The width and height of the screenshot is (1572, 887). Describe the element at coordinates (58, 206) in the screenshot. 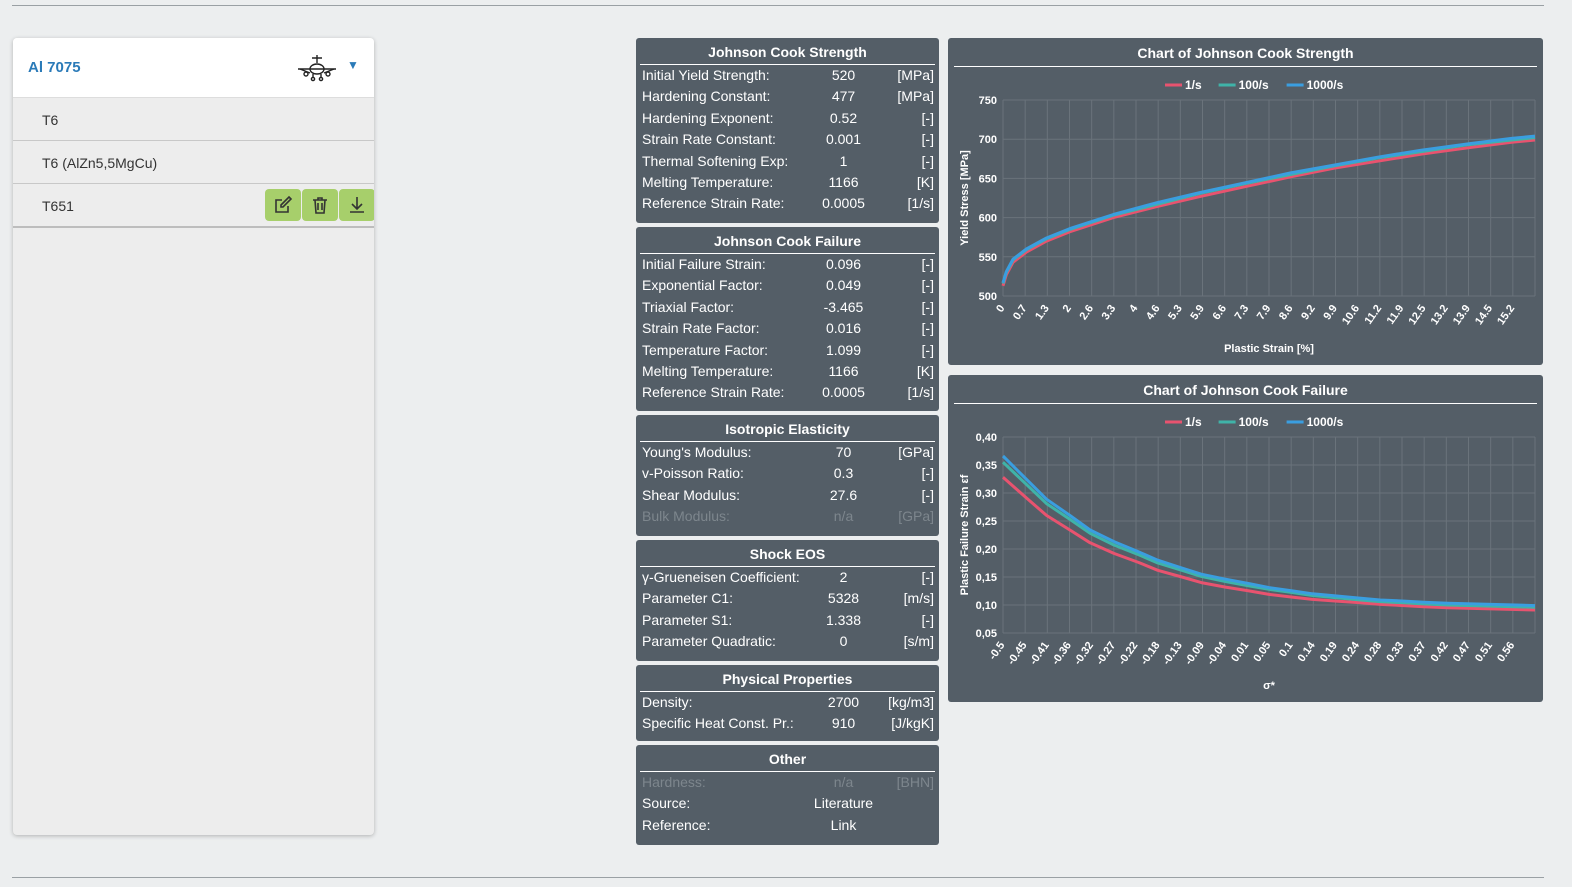

I see `sidebar-item-label: T651` at that location.